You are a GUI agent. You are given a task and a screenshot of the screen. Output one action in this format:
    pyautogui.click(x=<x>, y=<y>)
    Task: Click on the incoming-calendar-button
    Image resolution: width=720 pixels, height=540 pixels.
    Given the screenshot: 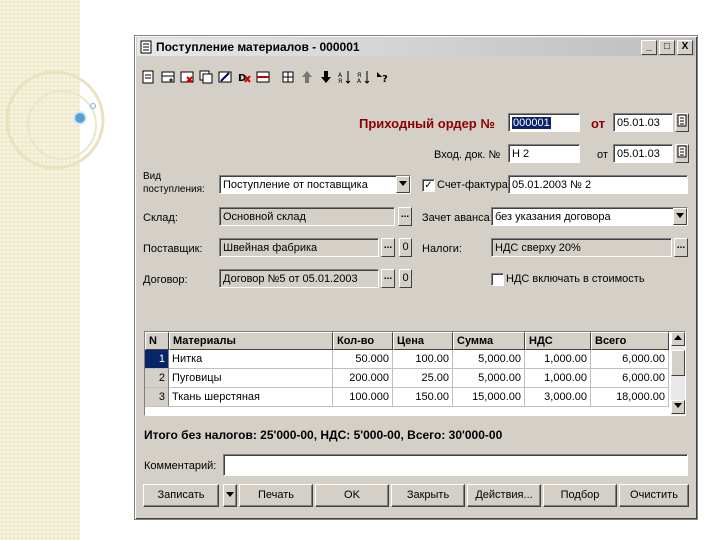 What is the action you would take?
    pyautogui.click(x=682, y=153)
    